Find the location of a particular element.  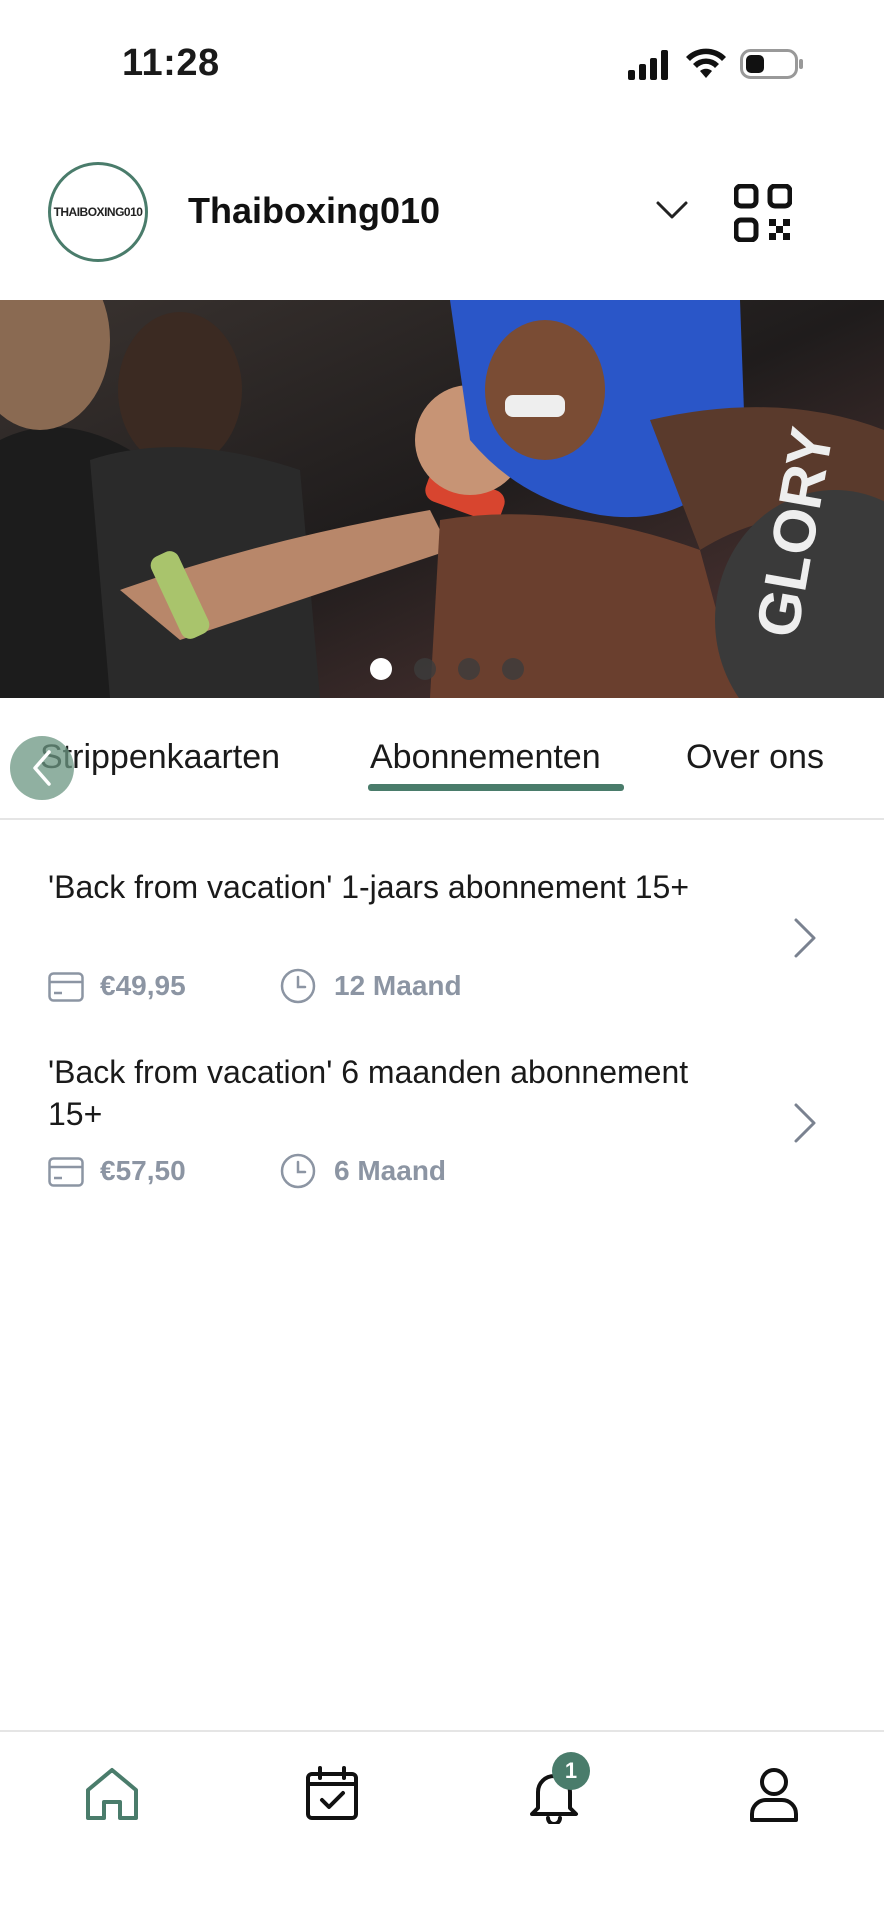

carousel-indicator is located at coordinates (447, 669).